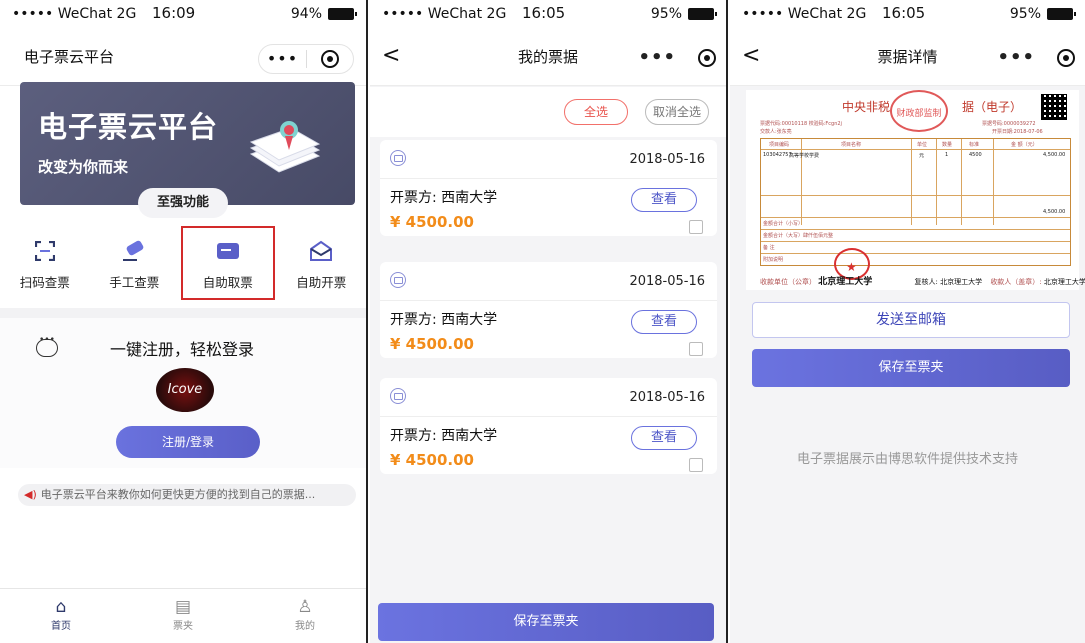  I want to click on close-mini-program-button, so click(330, 59).